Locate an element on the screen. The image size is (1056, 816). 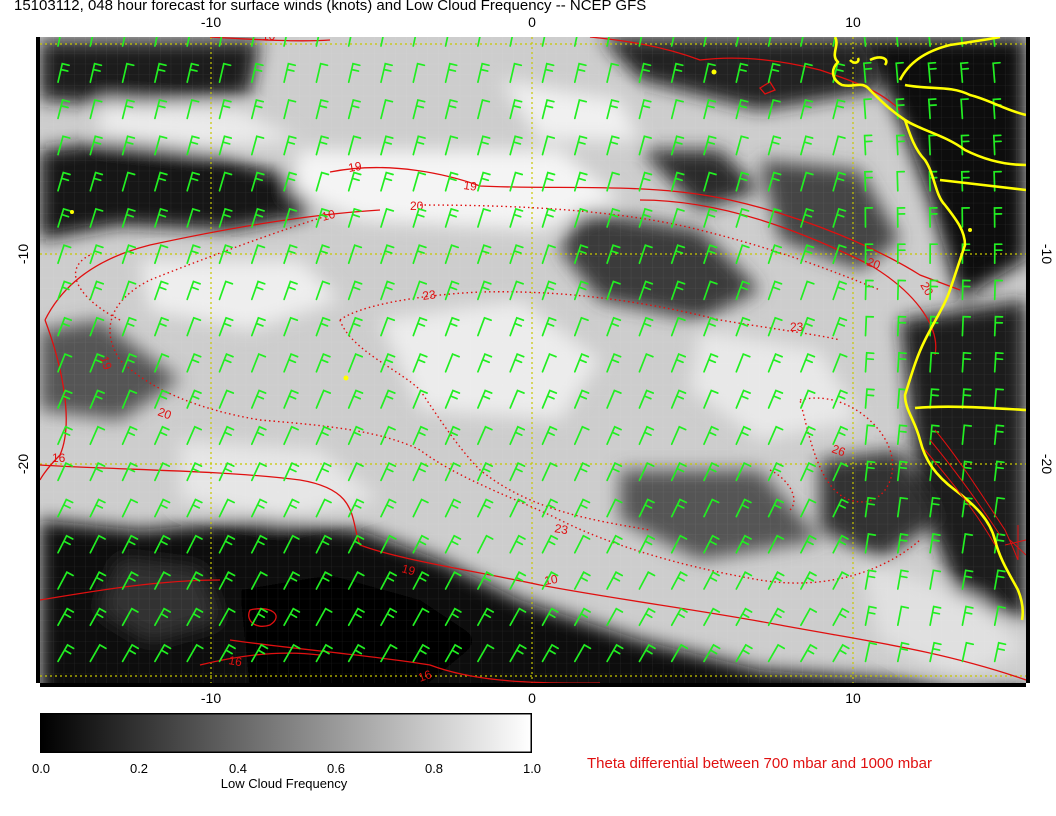
contour-label: 19 is located at coordinates (470, 186).